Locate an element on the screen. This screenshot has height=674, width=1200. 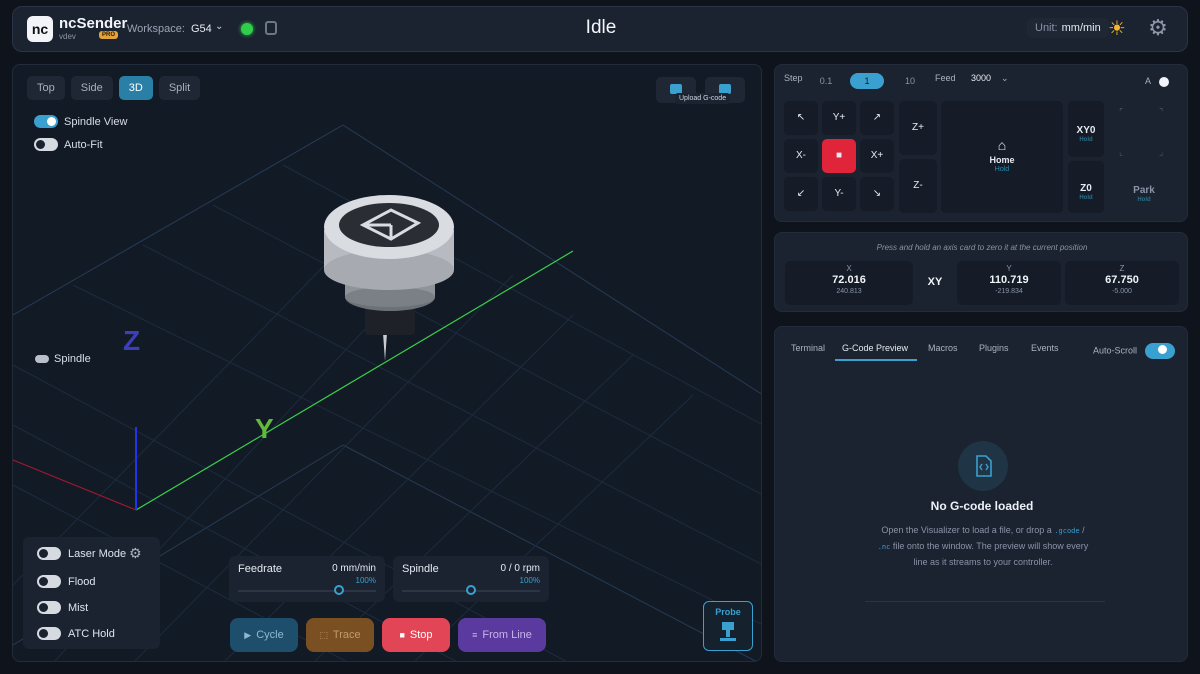
upload-tooltip: Upload G-code is located at coordinates (703, 98).